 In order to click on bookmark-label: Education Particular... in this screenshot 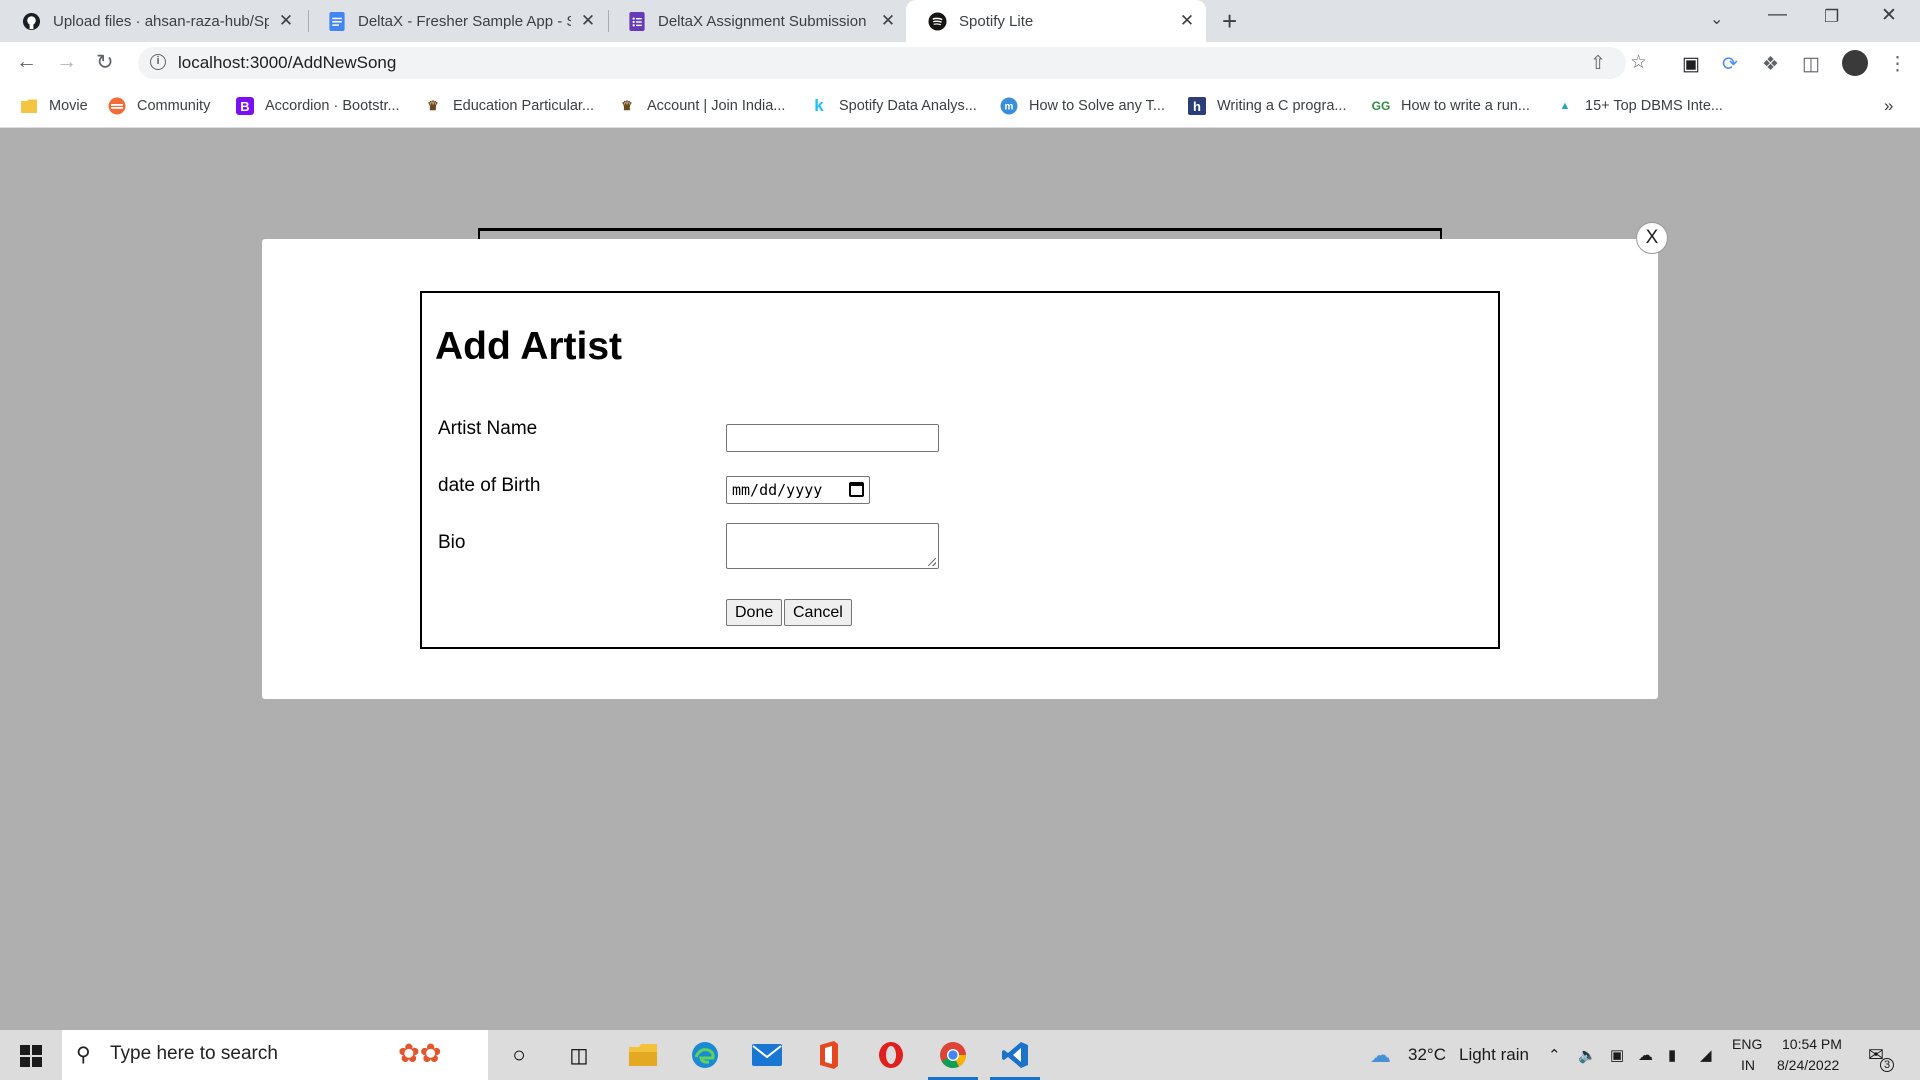, I will do `click(524, 106)`.